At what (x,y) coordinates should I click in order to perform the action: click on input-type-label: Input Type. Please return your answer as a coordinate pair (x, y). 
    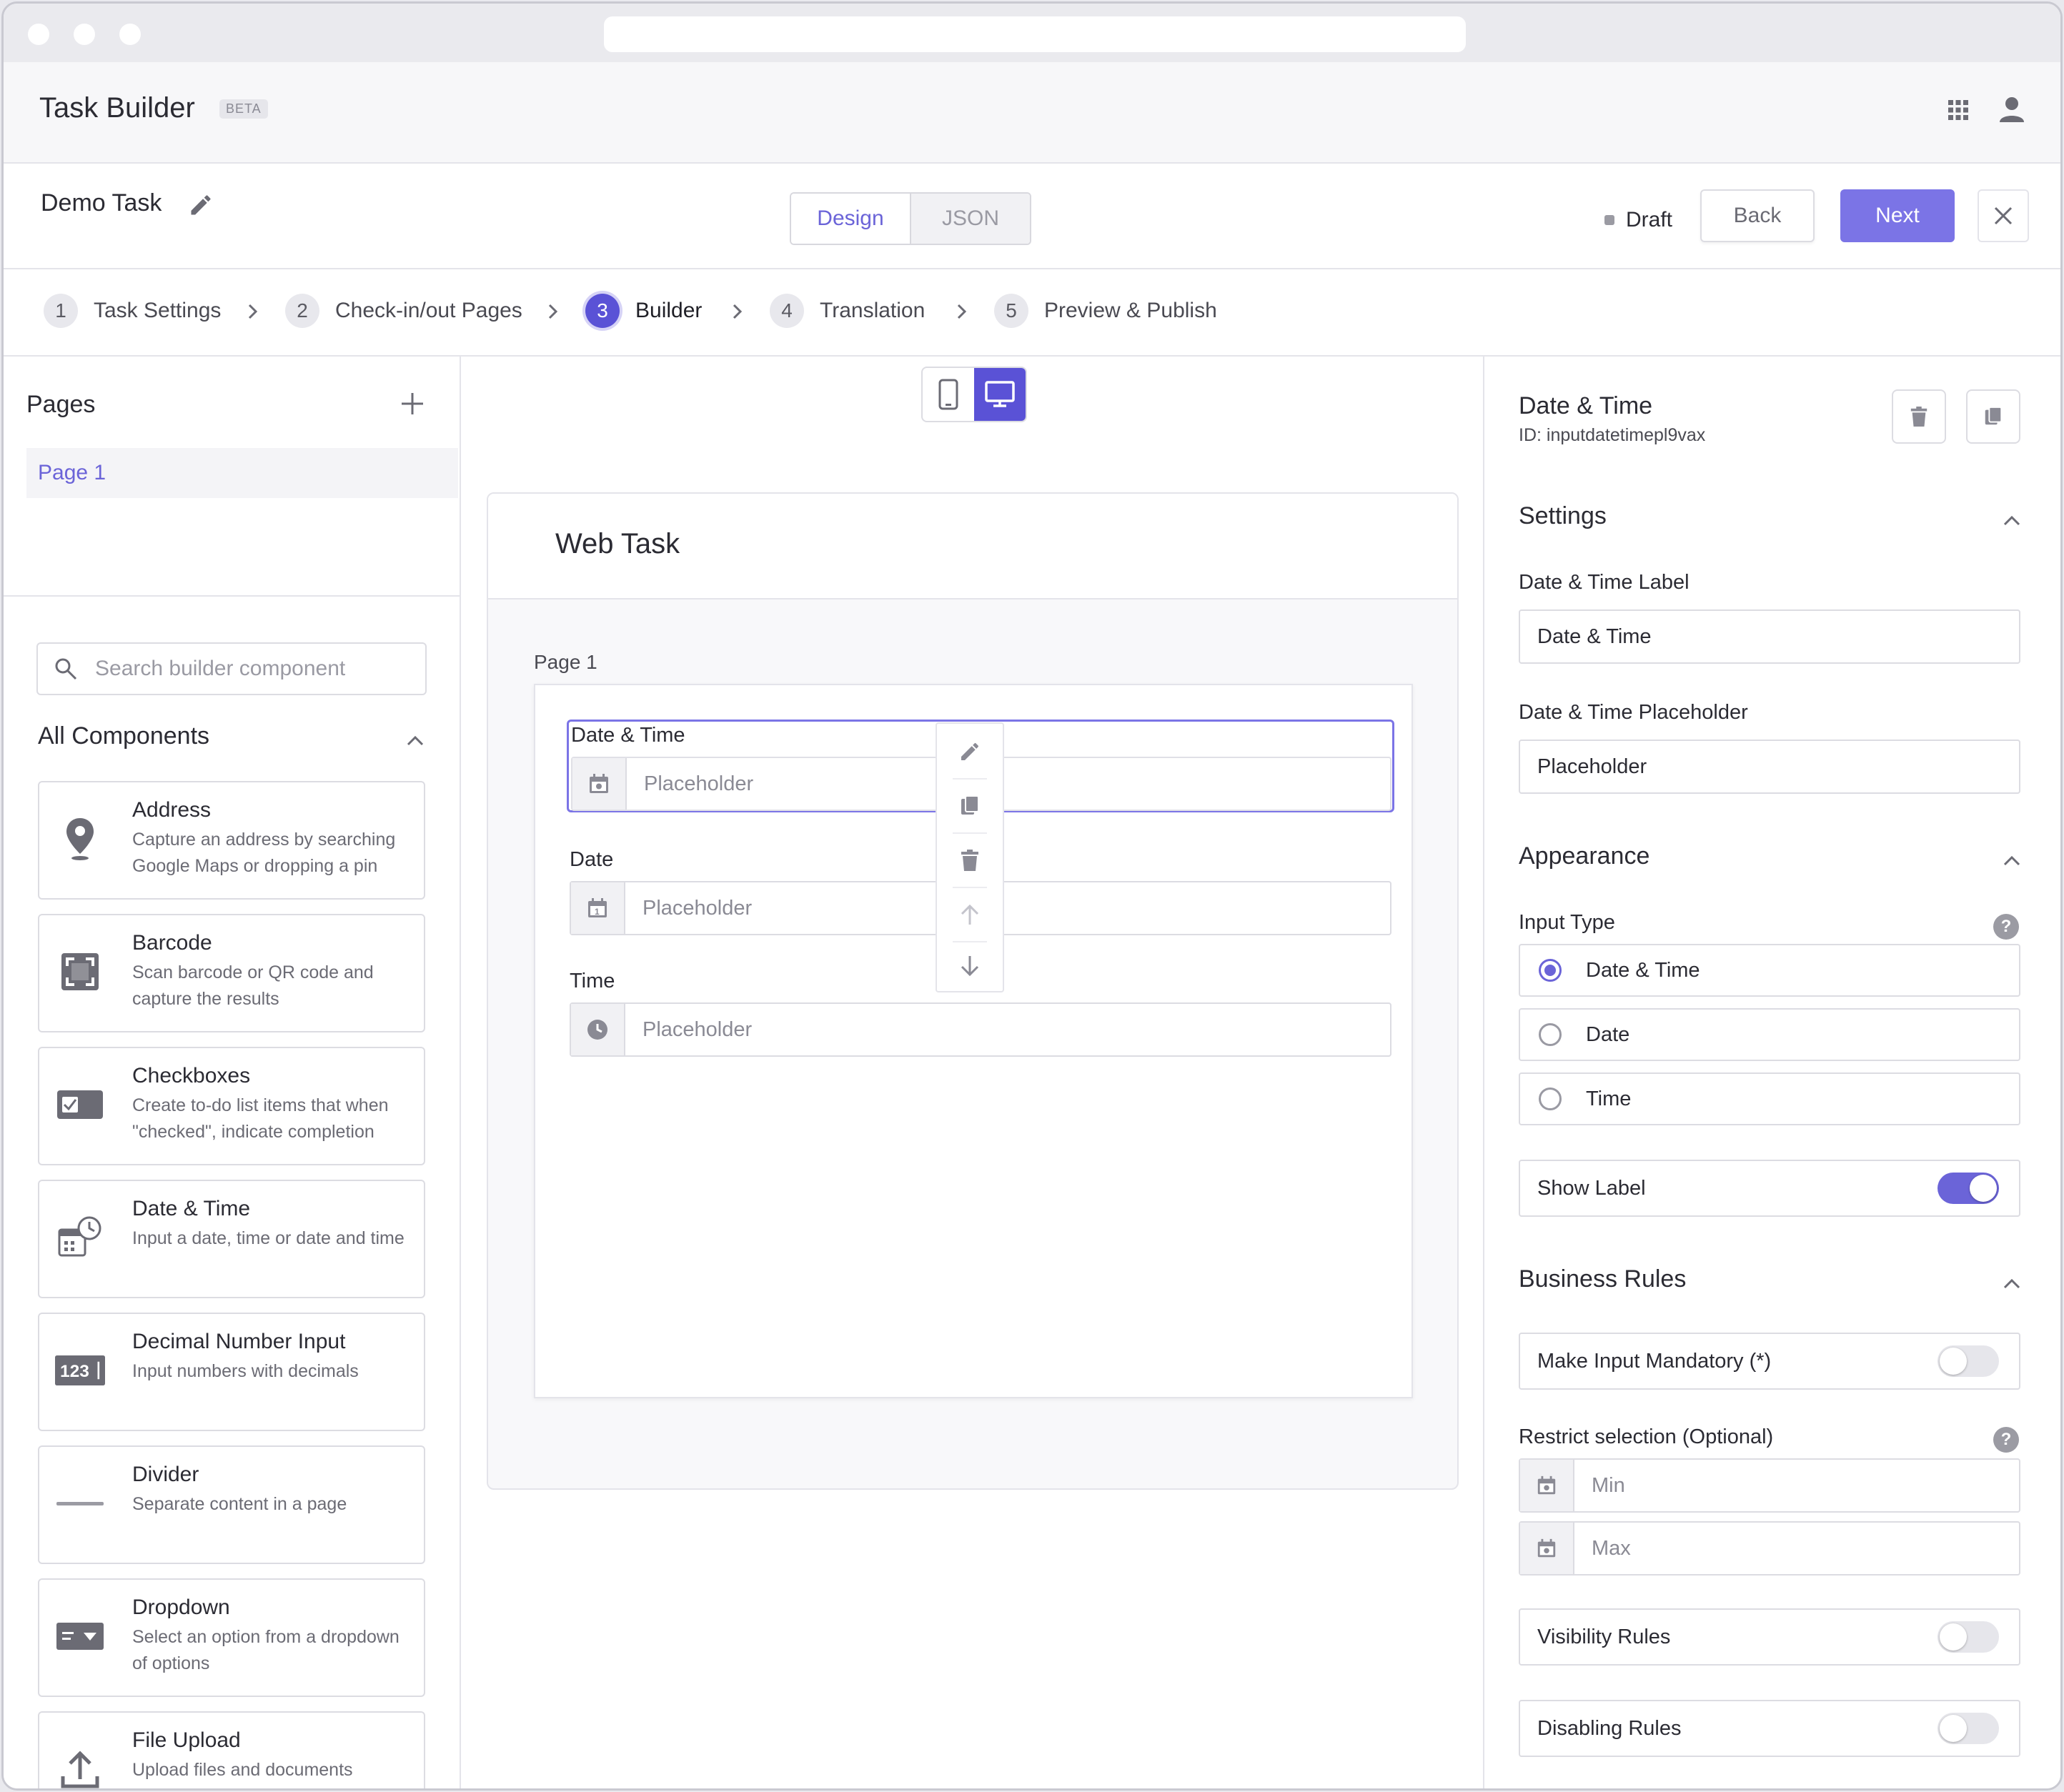
    Looking at the image, I should click on (1567, 922).